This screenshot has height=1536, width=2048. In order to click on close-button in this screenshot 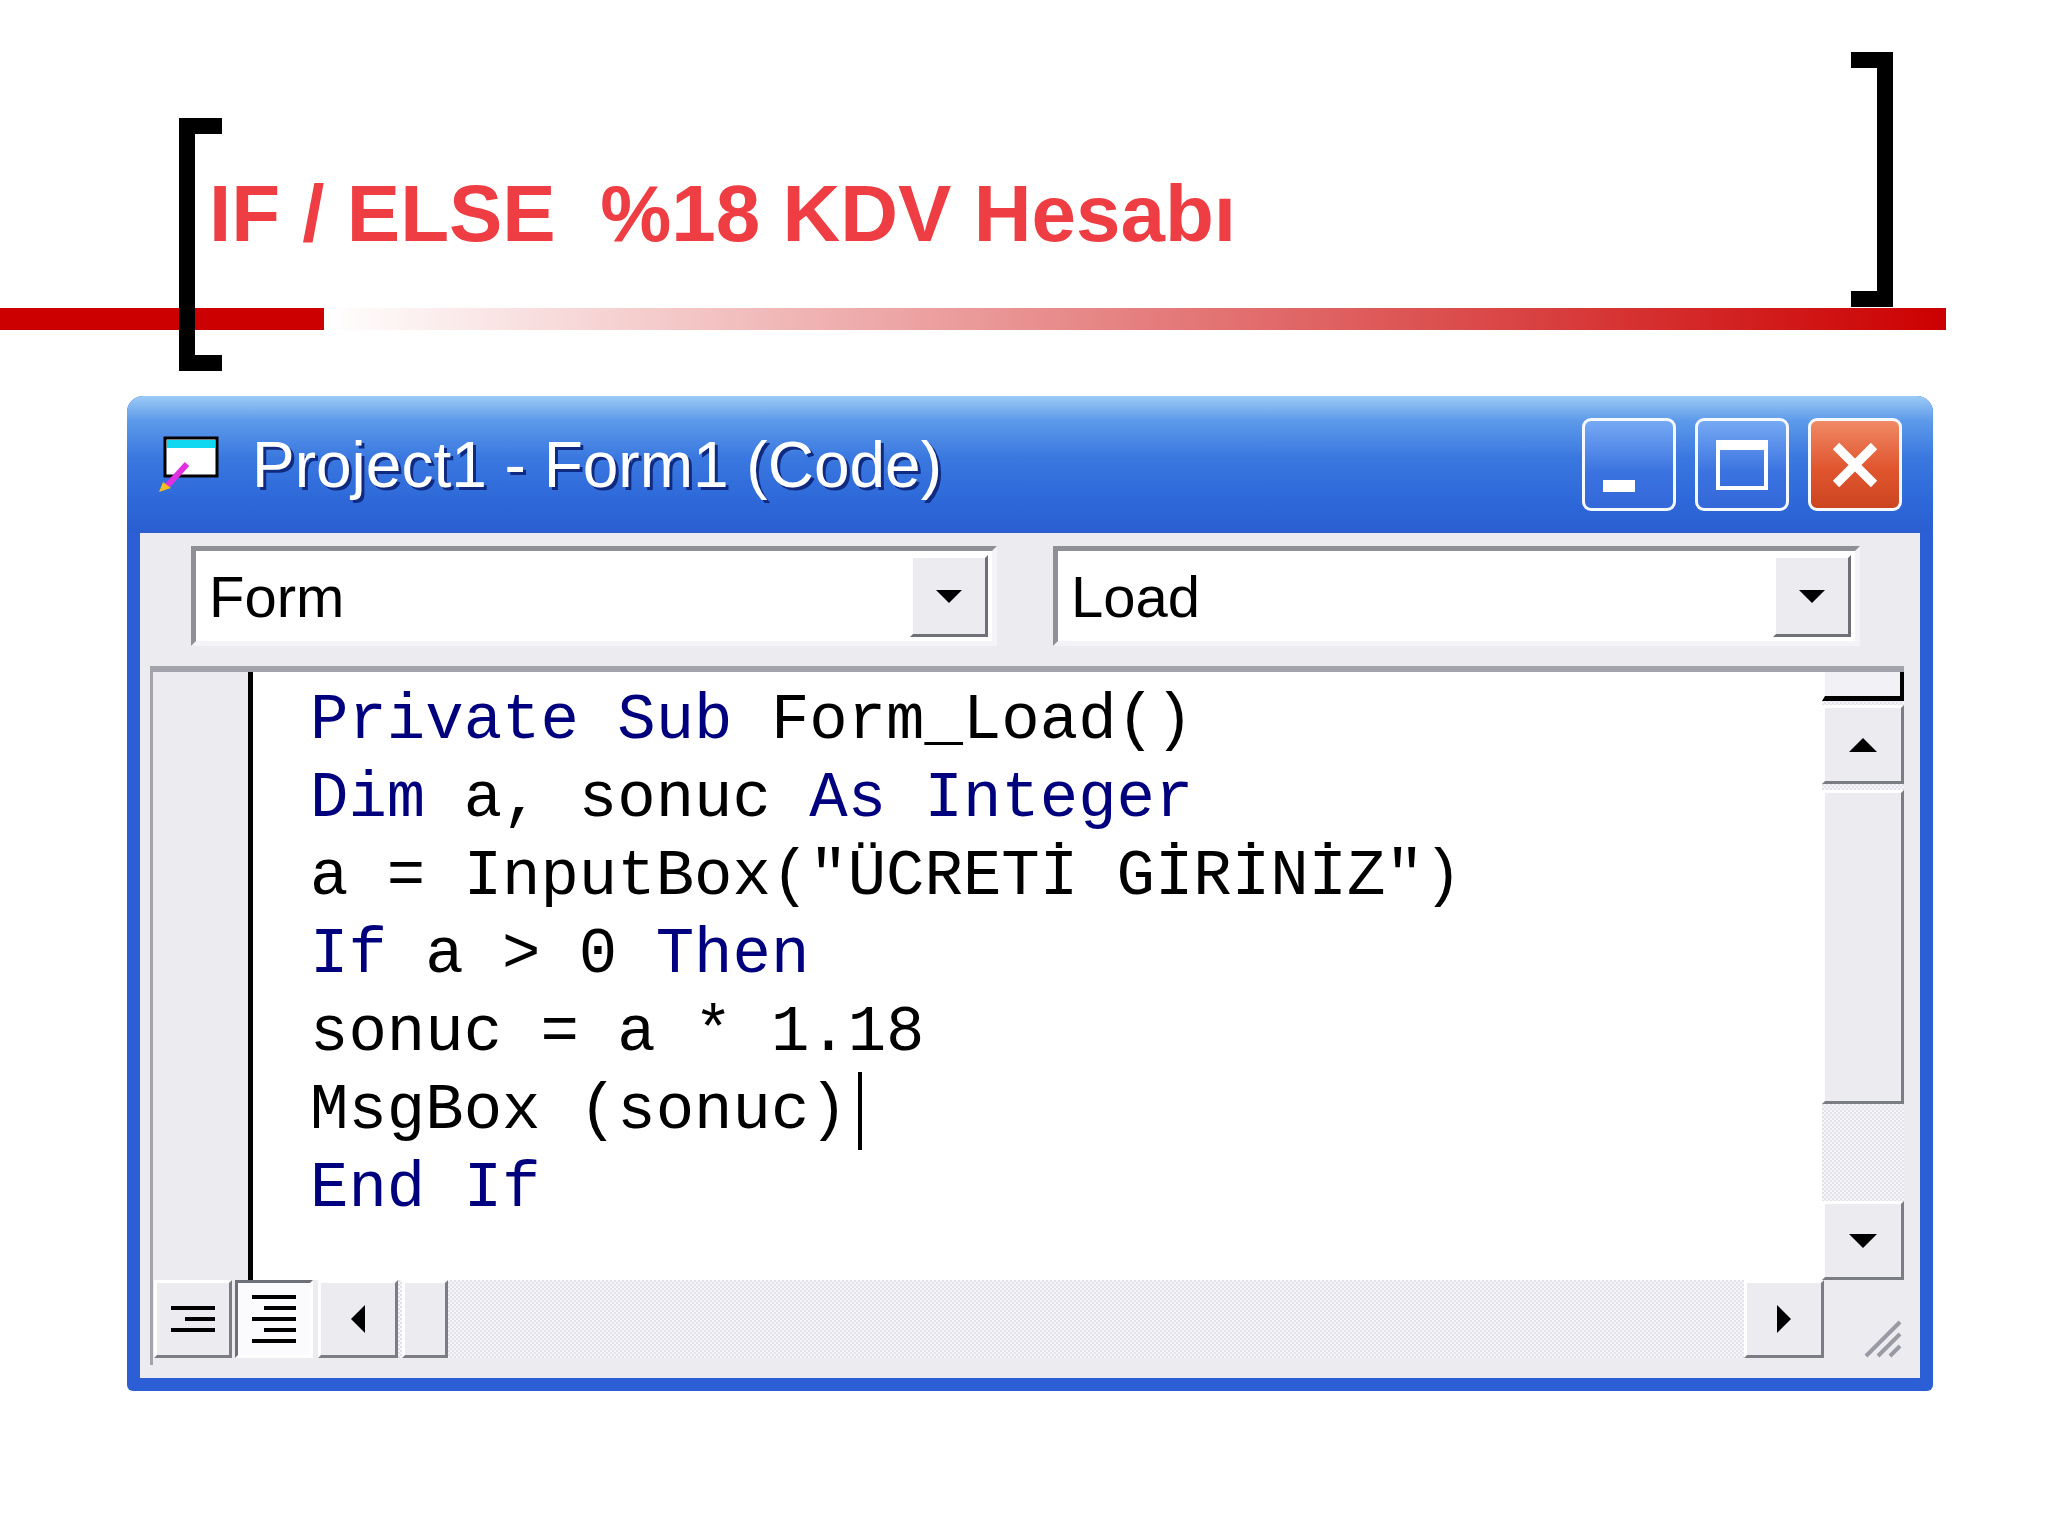, I will do `click(1855, 464)`.